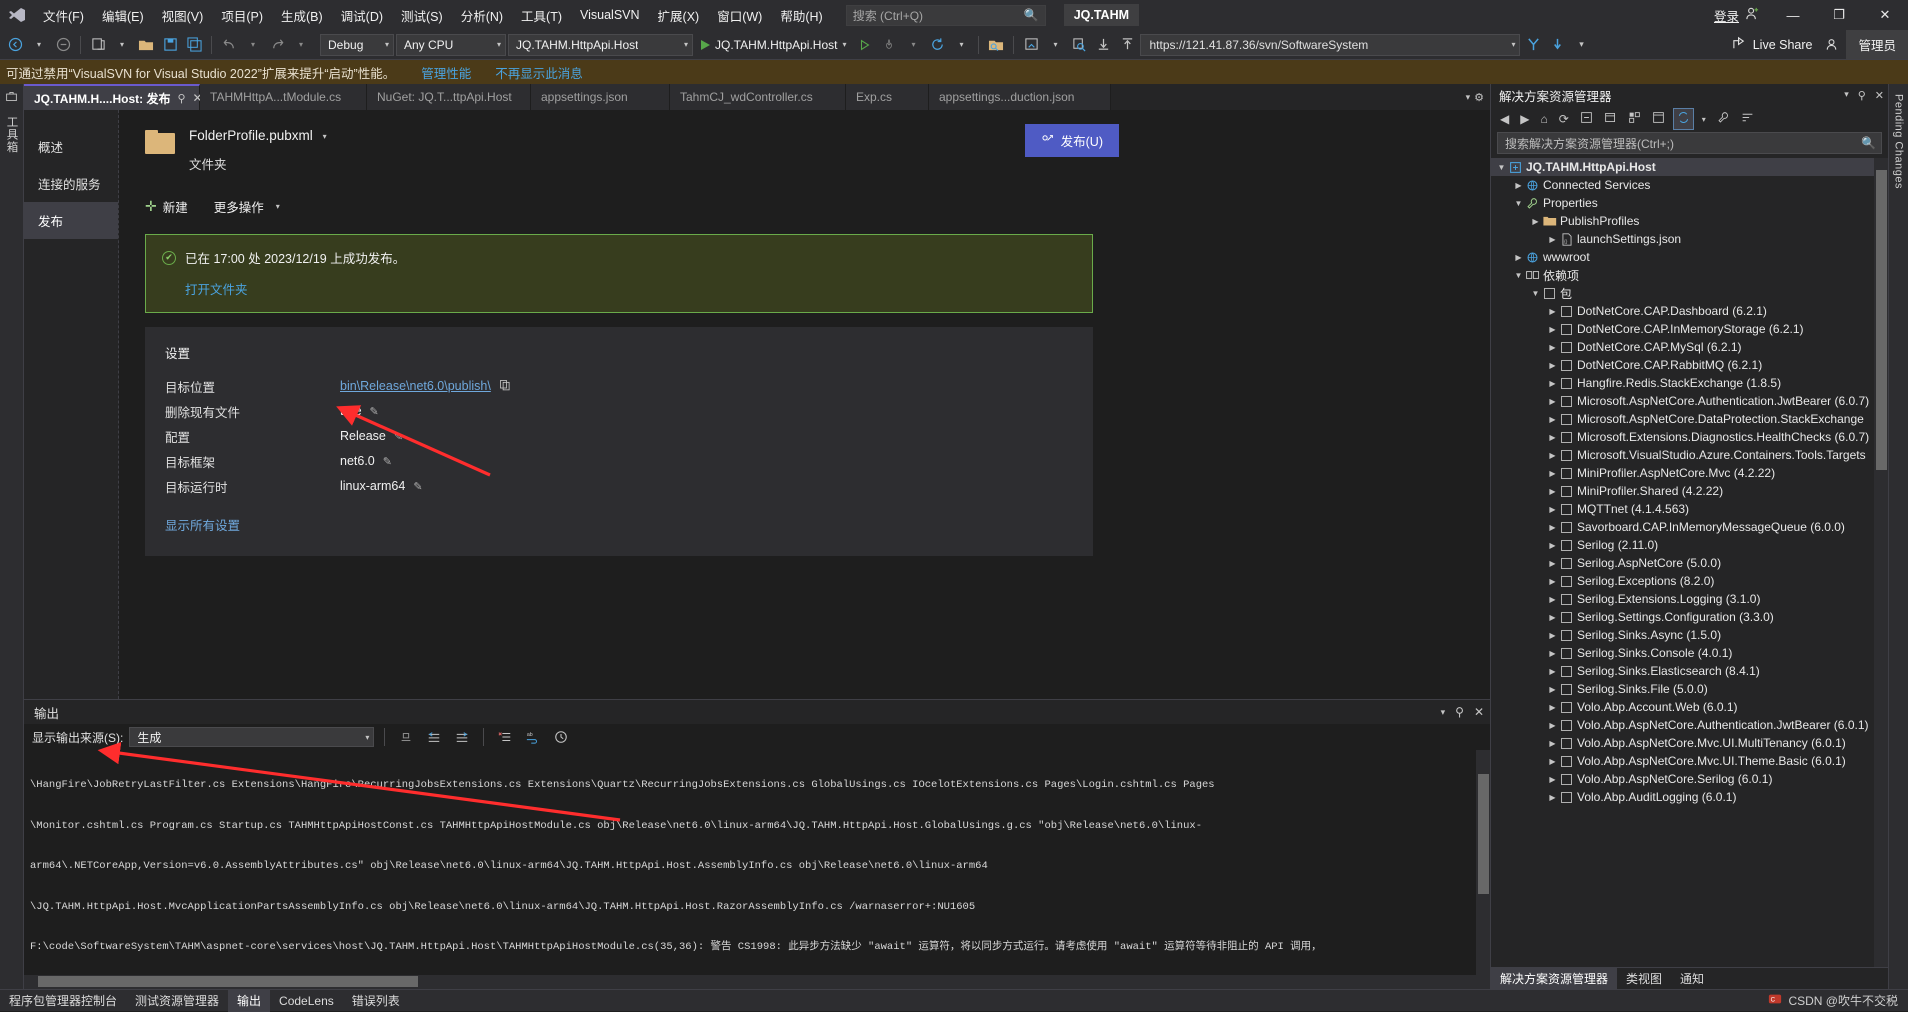 Image resolution: width=1908 pixels, height=1012 pixels. I want to click on undo-dropdown-icon: ▾, so click(253, 45).